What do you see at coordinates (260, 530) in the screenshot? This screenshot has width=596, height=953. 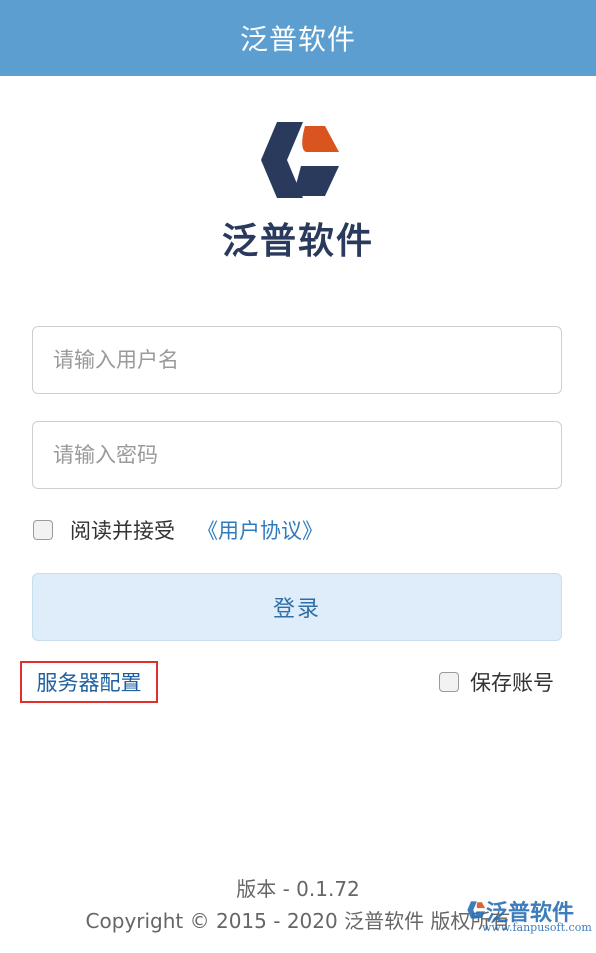 I see `user-agreement-link: 《用户协议》` at bounding box center [260, 530].